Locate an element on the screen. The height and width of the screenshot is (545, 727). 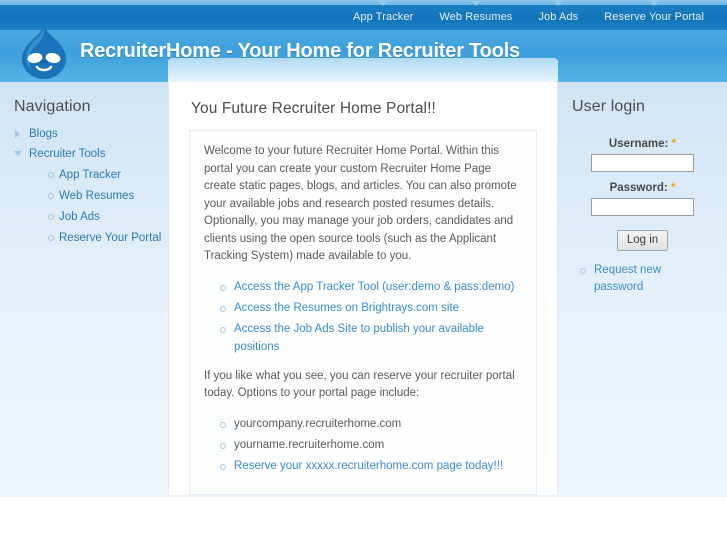
page-below-fold is located at coordinates (363, 521).